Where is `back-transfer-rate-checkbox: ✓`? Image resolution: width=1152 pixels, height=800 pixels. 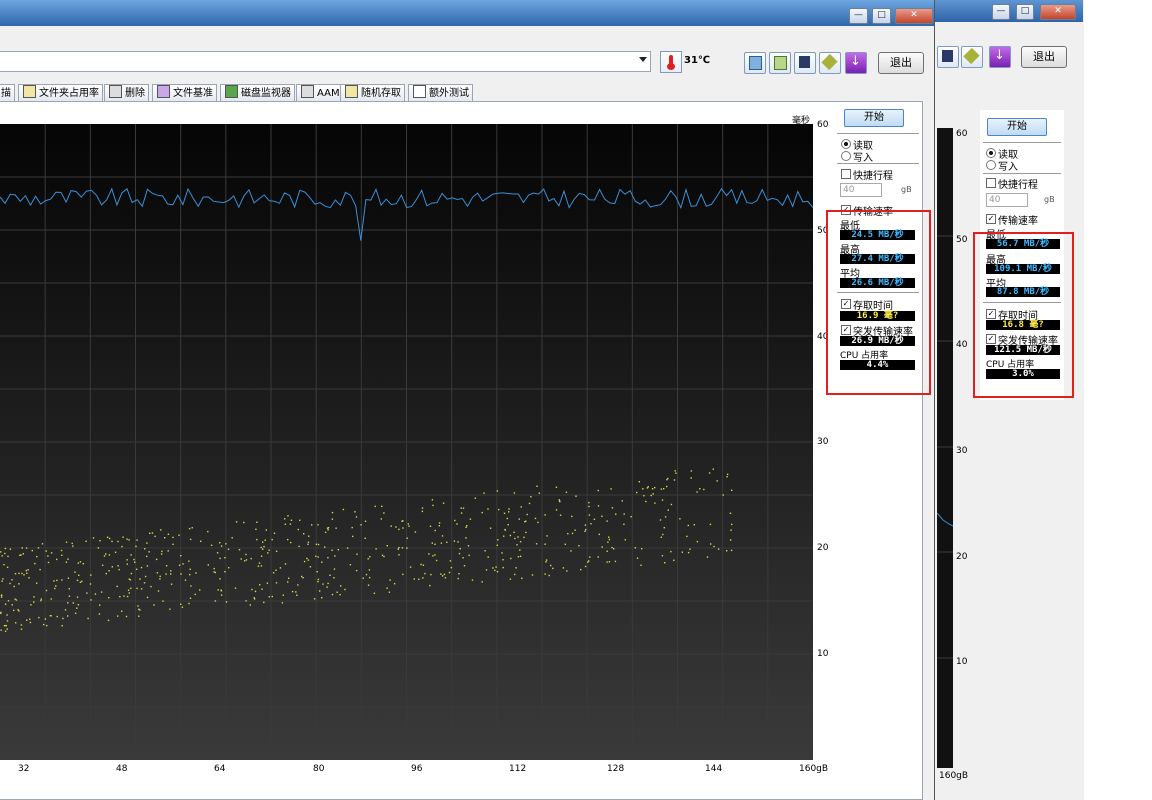 back-transfer-rate-checkbox: ✓ is located at coordinates (991, 219).